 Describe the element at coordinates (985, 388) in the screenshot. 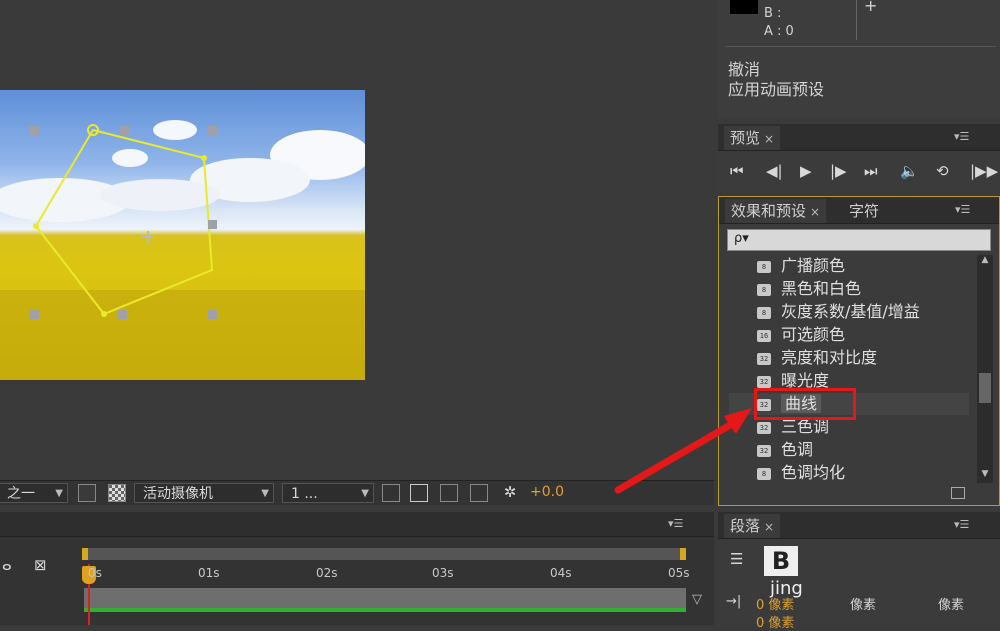

I see `scroll-thumb` at that location.